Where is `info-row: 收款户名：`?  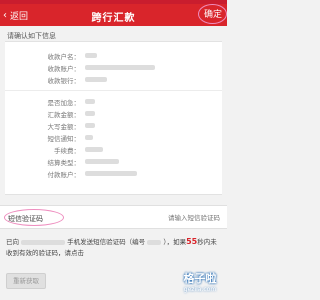
info-row: 收款户名： is located at coordinates (113, 56).